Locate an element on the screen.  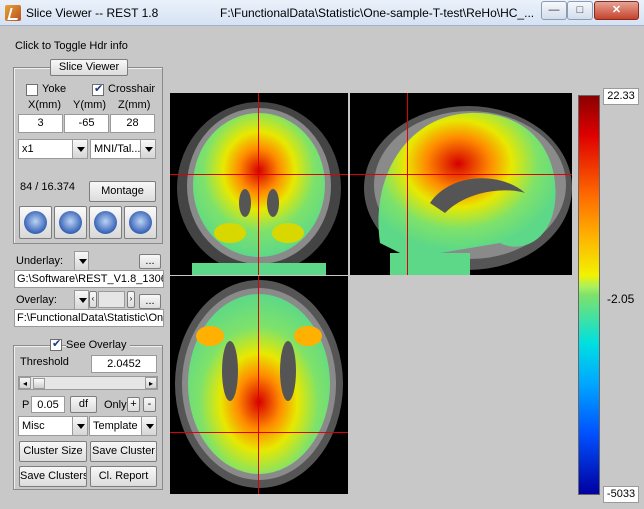
slider-left-arrow-icon: ◂ is located at coordinates (25, 383).